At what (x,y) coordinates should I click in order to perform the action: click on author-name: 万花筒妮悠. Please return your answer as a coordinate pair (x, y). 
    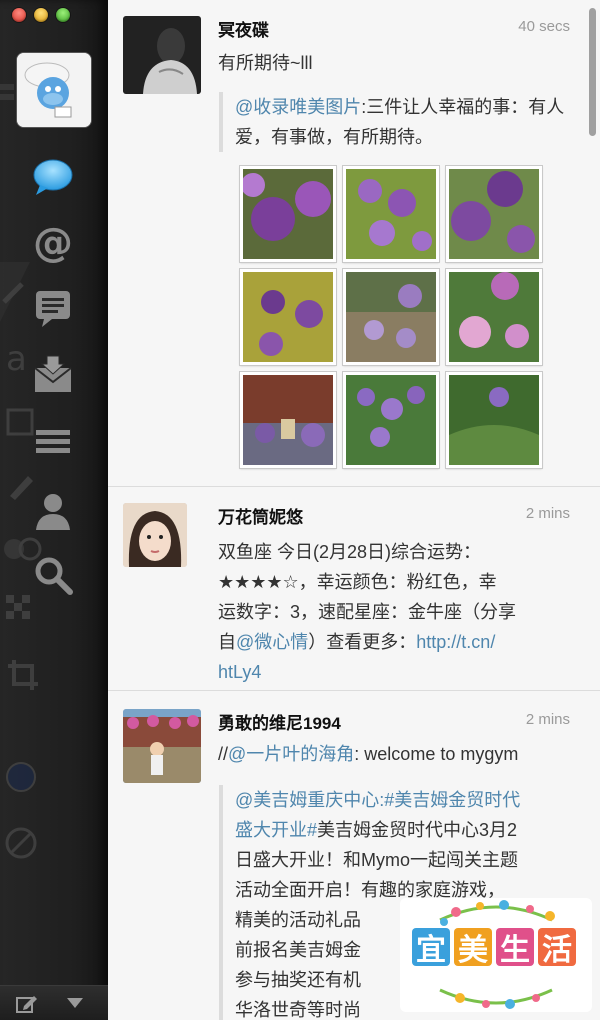
    Looking at the image, I should click on (260, 515).